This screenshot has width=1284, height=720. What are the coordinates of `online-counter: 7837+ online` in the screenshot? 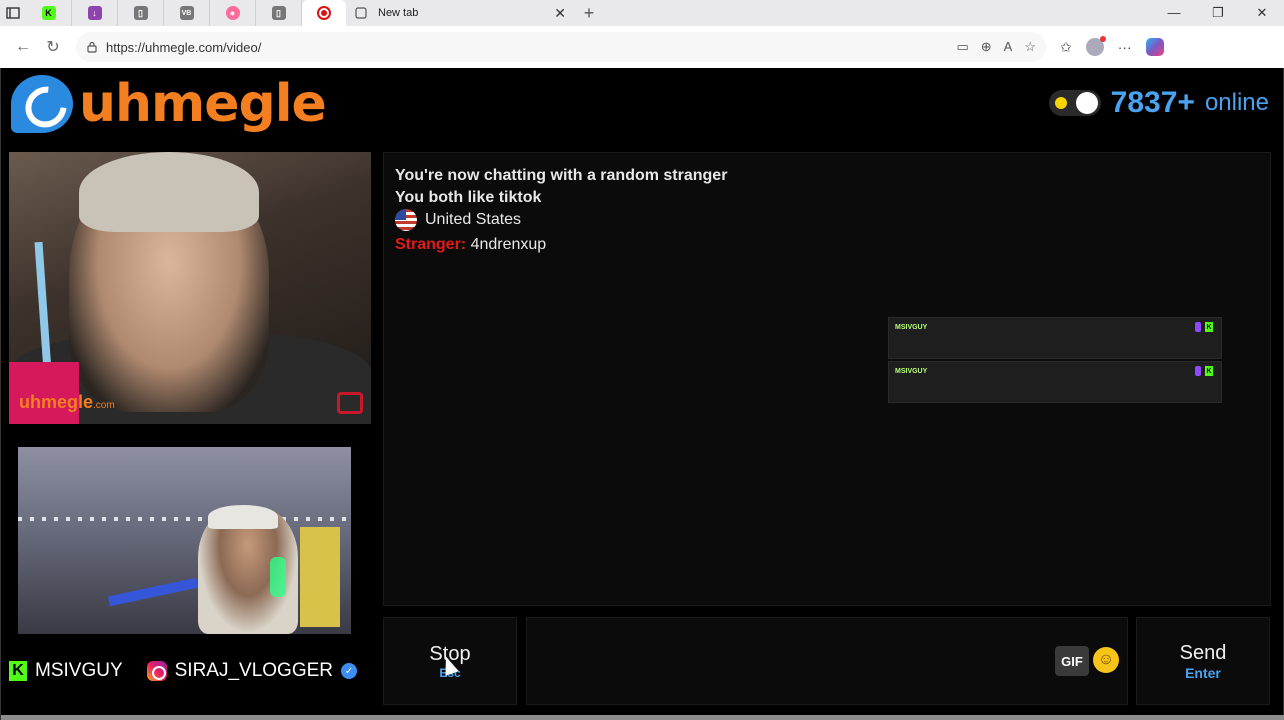 It's located at (1158, 103).